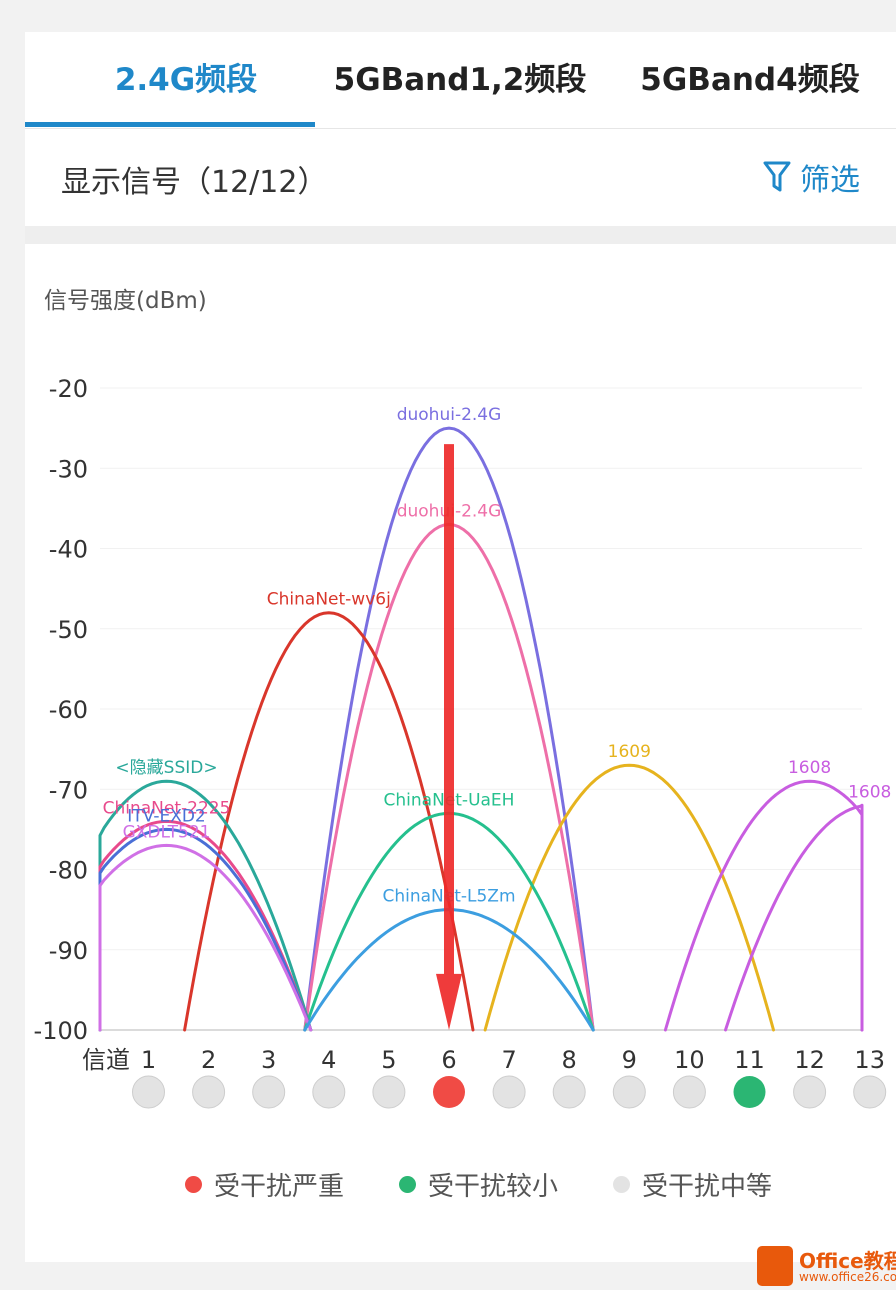 The image size is (896, 1290). I want to click on legend-item-medium: 受干扰中等, so click(692, 1184).